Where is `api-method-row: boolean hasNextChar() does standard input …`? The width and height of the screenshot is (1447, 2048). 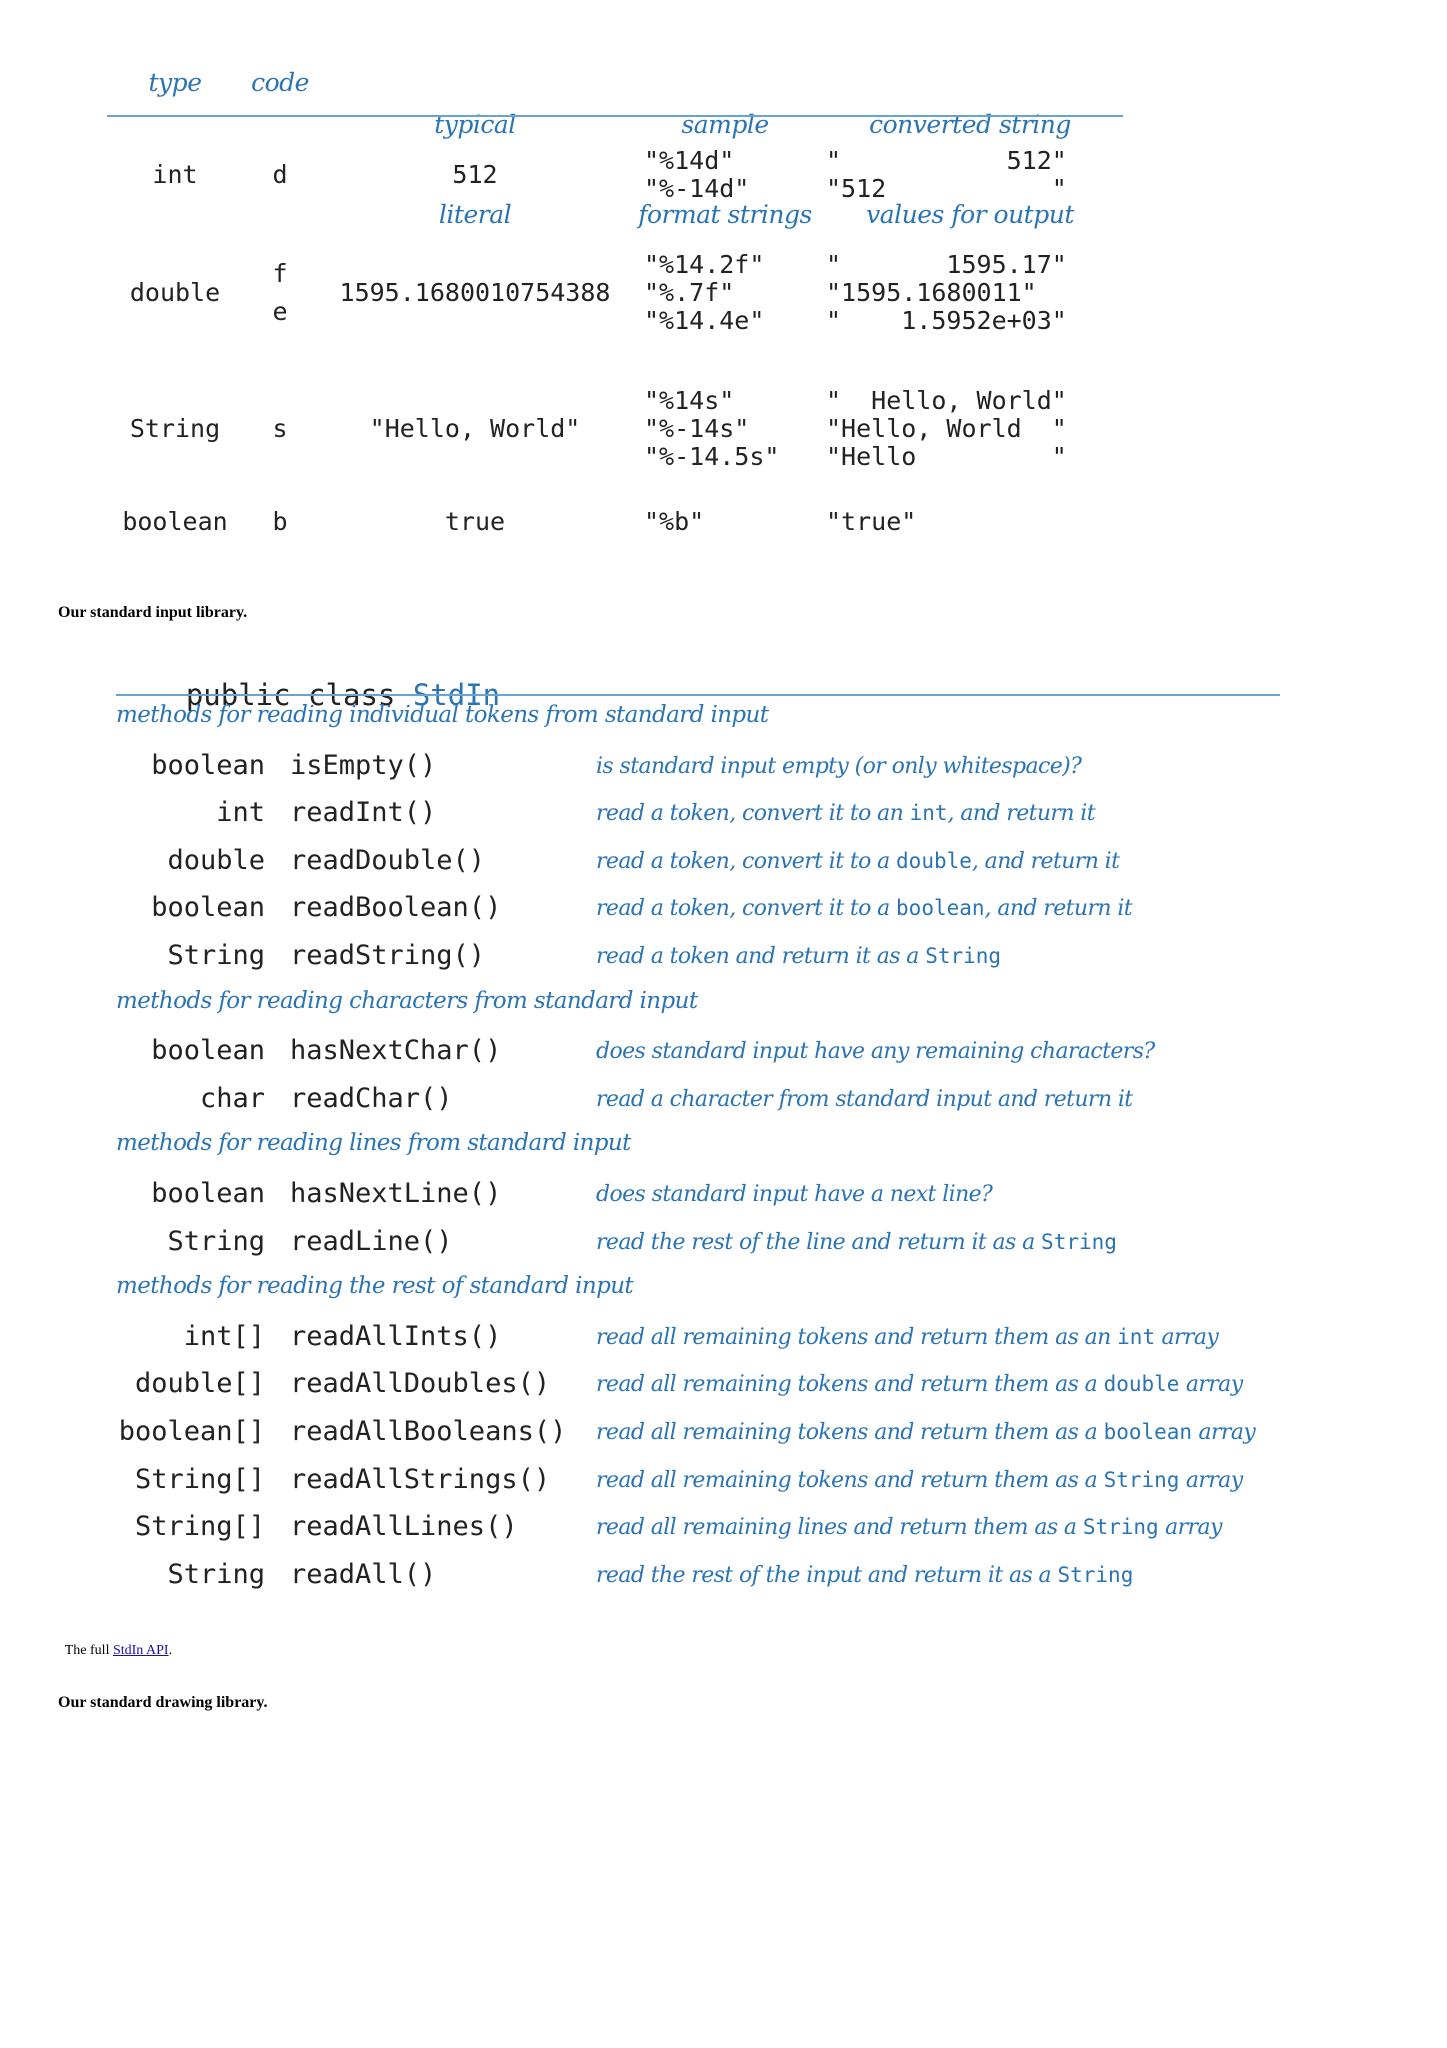 api-method-row: boolean hasNextChar() does standard input … is located at coordinates (650, 1055).